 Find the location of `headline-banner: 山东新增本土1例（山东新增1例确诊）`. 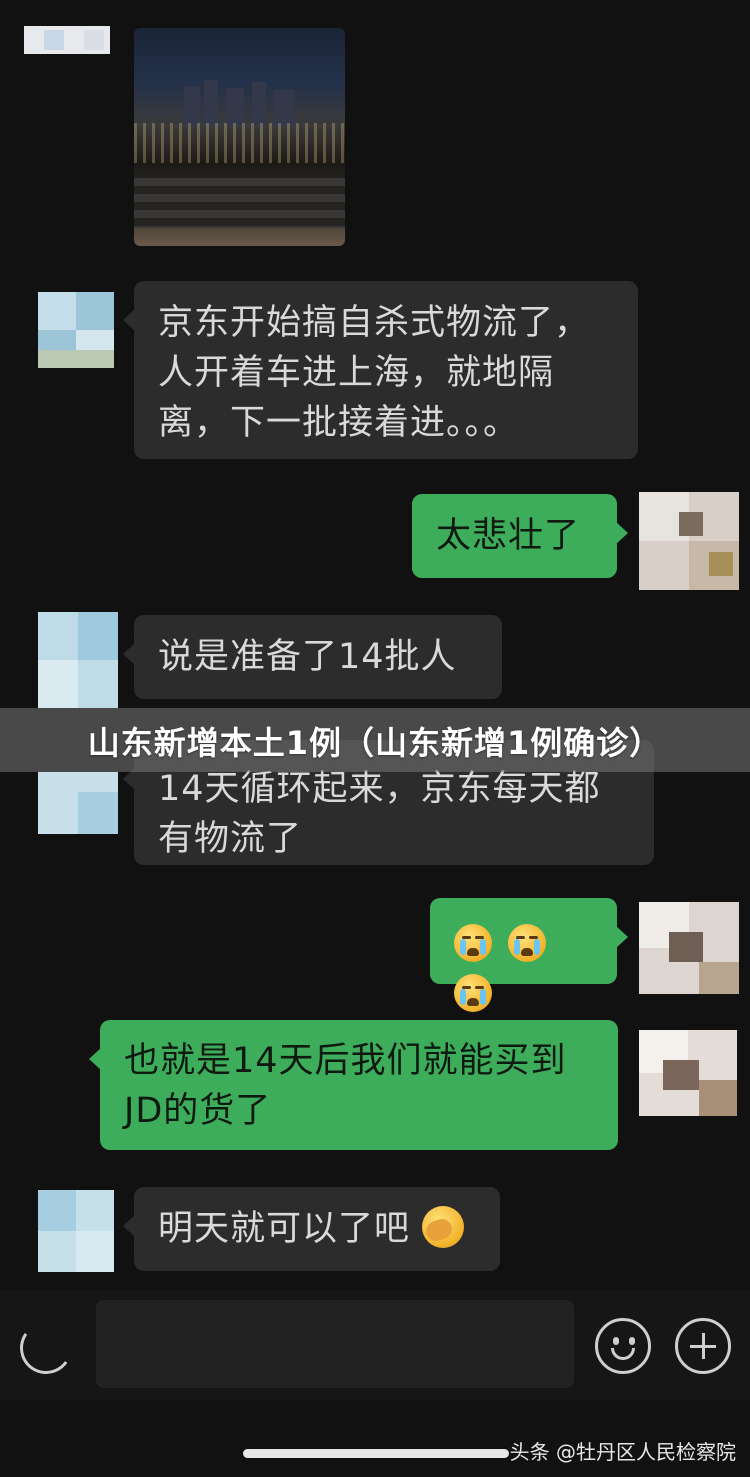

headline-banner: 山东新增本土1例（山东新增1例确诊） is located at coordinates (375, 740).